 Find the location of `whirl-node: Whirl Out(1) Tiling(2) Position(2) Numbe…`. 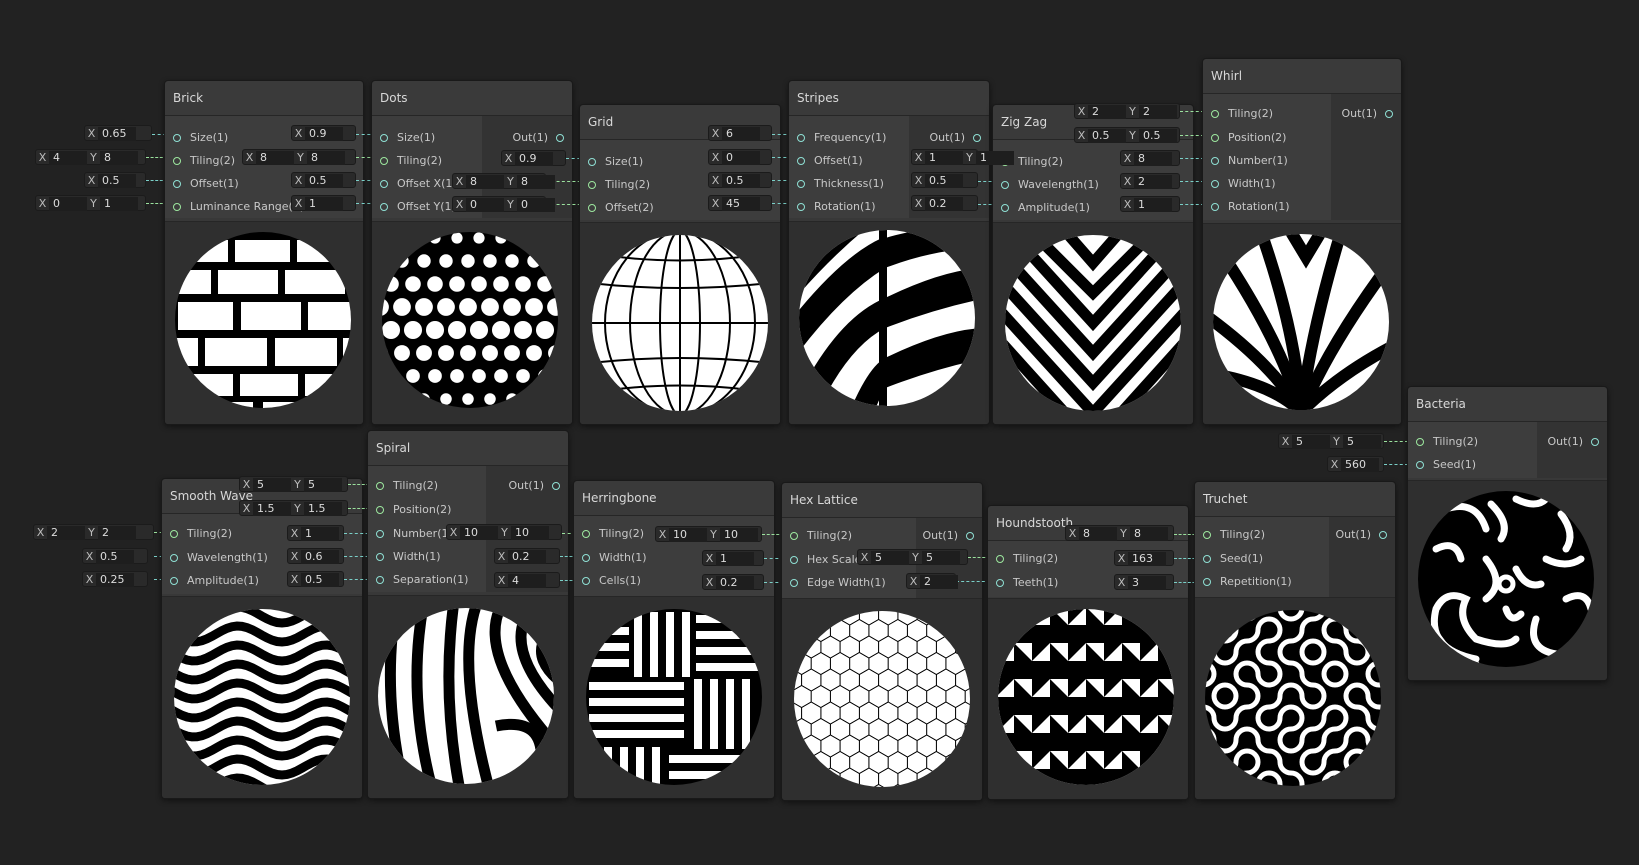

whirl-node: Whirl Out(1) Tiling(2) Position(2) Numbe… is located at coordinates (1302, 241).